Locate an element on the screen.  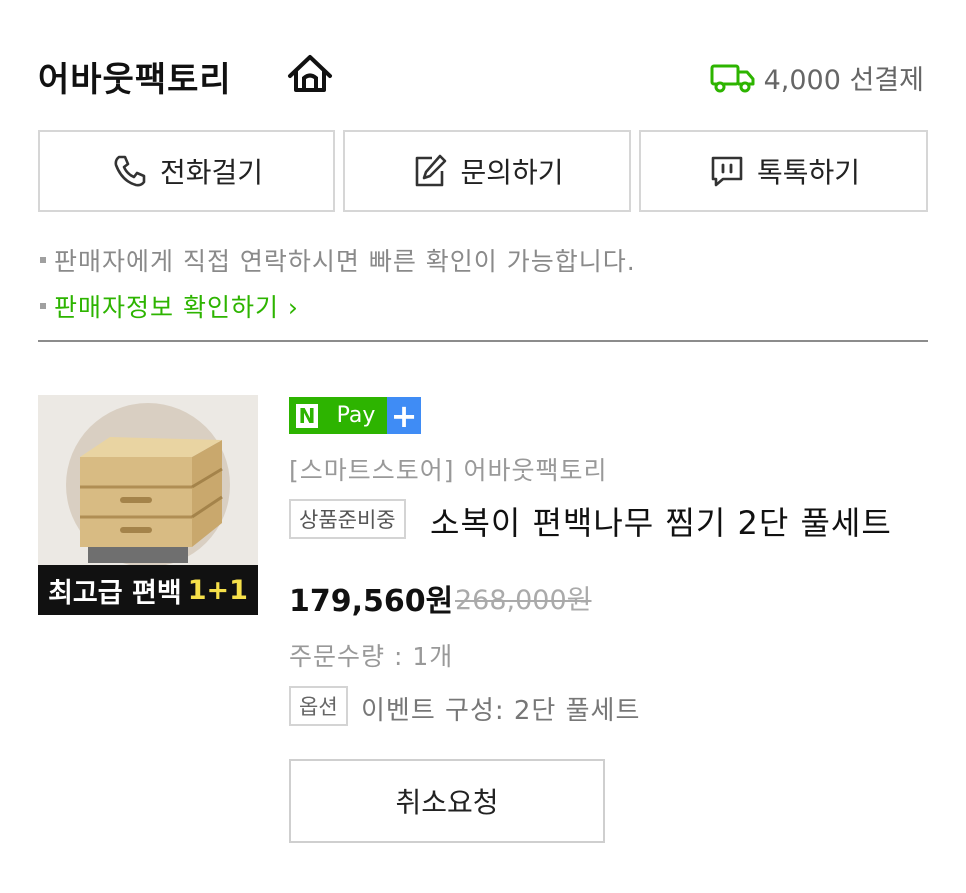
shipping-info: 4,000 선결제 is located at coordinates (817, 77).